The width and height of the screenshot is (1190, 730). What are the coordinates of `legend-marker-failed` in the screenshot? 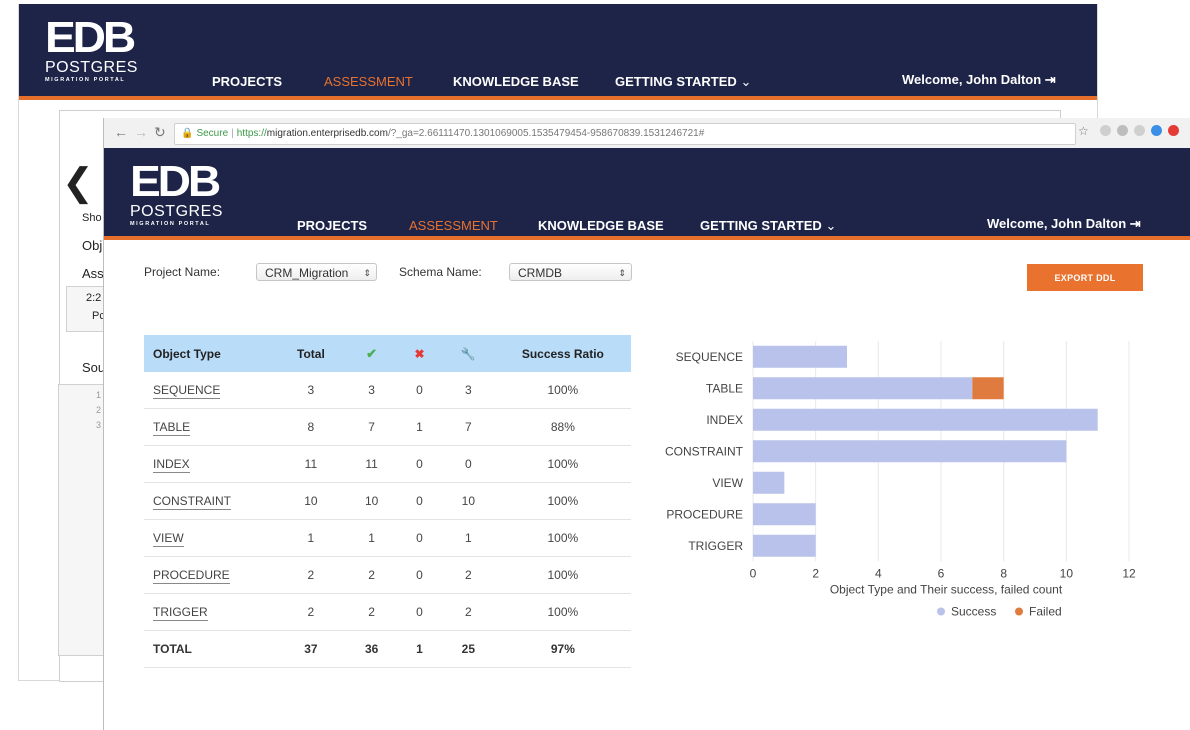 It's located at (1019, 611).